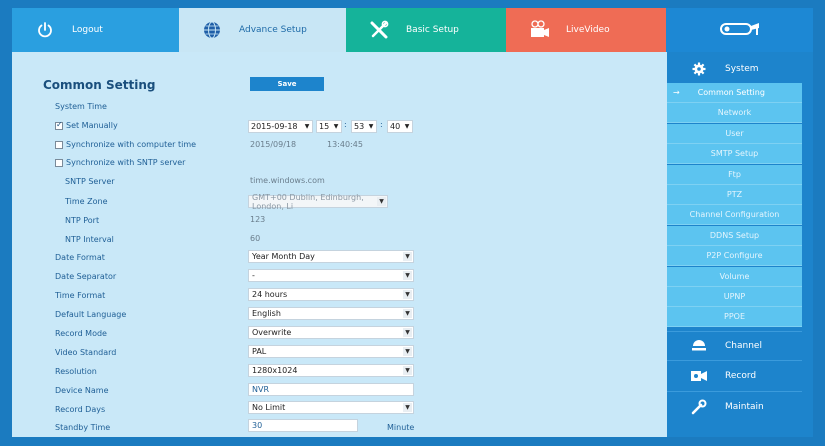 This screenshot has height=446, width=825. I want to click on record-mode-label: Record Mode, so click(81, 333).